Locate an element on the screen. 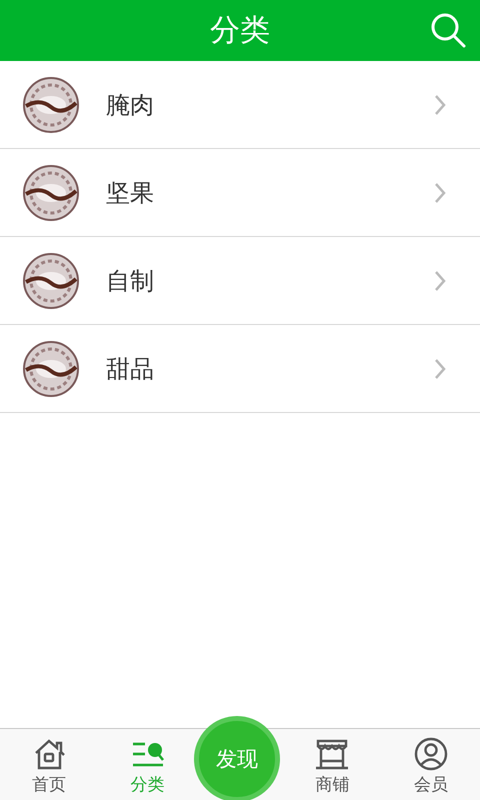 Image resolution: width=480 pixels, height=800 pixels. category-item: 自制 is located at coordinates (240, 281).